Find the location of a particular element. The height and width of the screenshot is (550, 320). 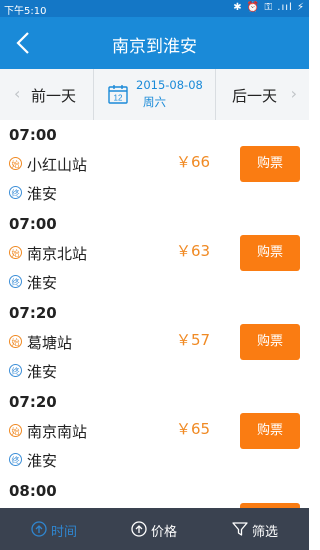

filter-funnel-icon is located at coordinates (240, 529).